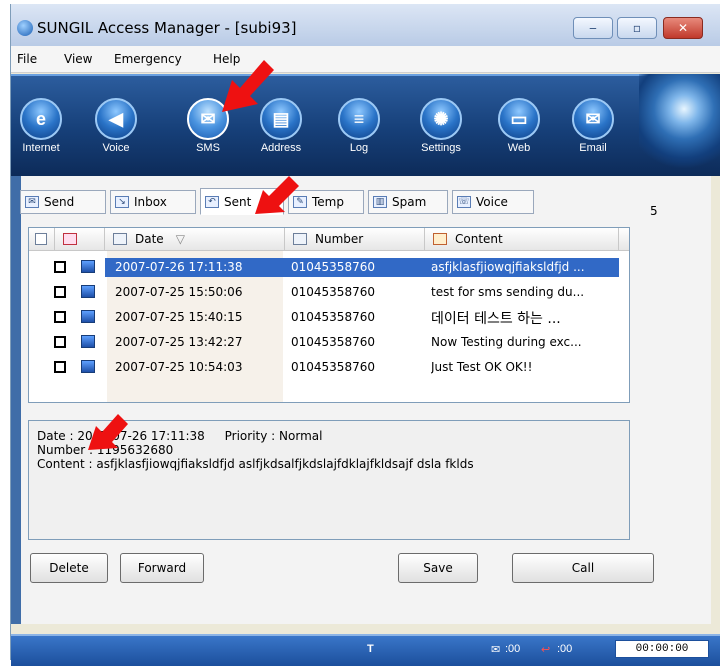  What do you see at coordinates (637, 28) in the screenshot?
I see `maximize-button: ▫` at bounding box center [637, 28].